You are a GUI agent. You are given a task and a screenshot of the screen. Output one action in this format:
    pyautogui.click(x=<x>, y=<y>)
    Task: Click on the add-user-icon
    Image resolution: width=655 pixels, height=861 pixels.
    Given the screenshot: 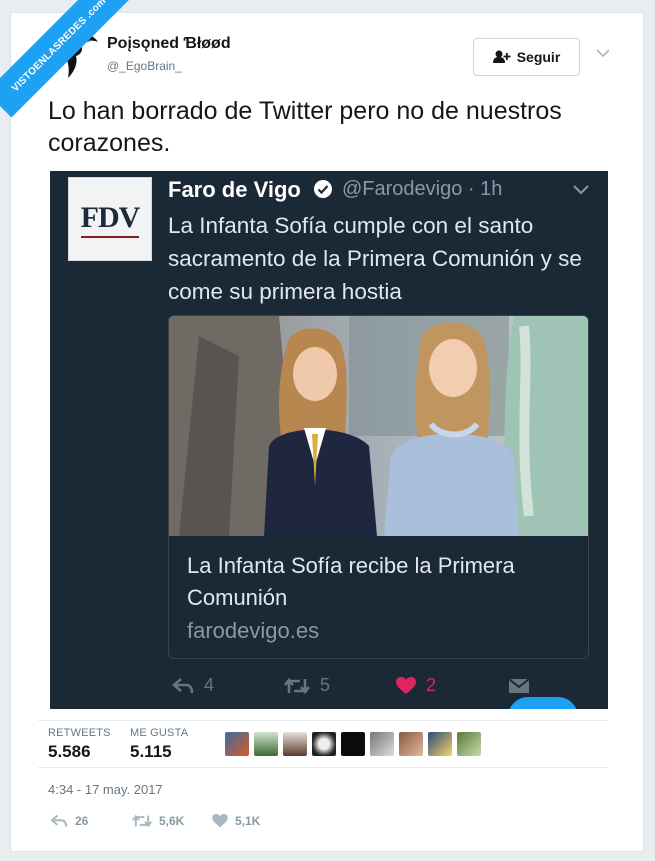 What is the action you would take?
    pyautogui.click(x=501, y=56)
    